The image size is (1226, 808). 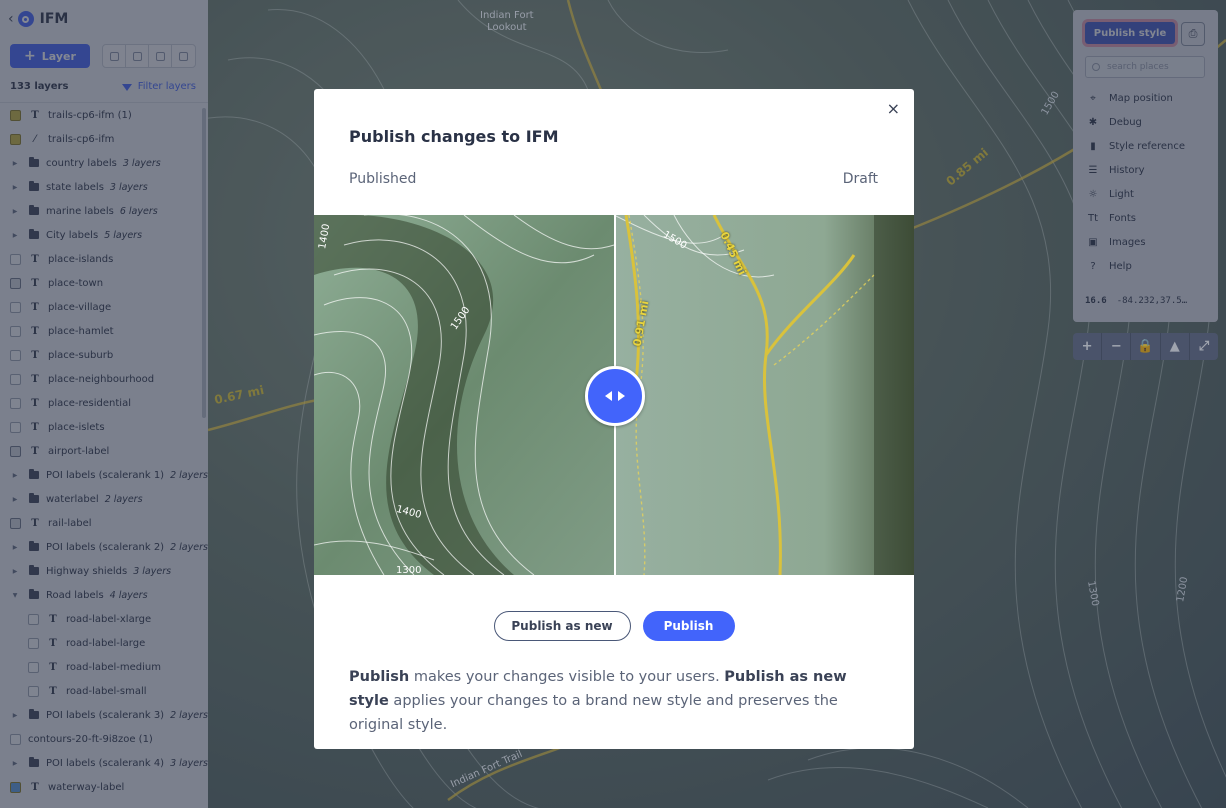 I want to click on compare-label-published: Published, so click(x=383, y=179).